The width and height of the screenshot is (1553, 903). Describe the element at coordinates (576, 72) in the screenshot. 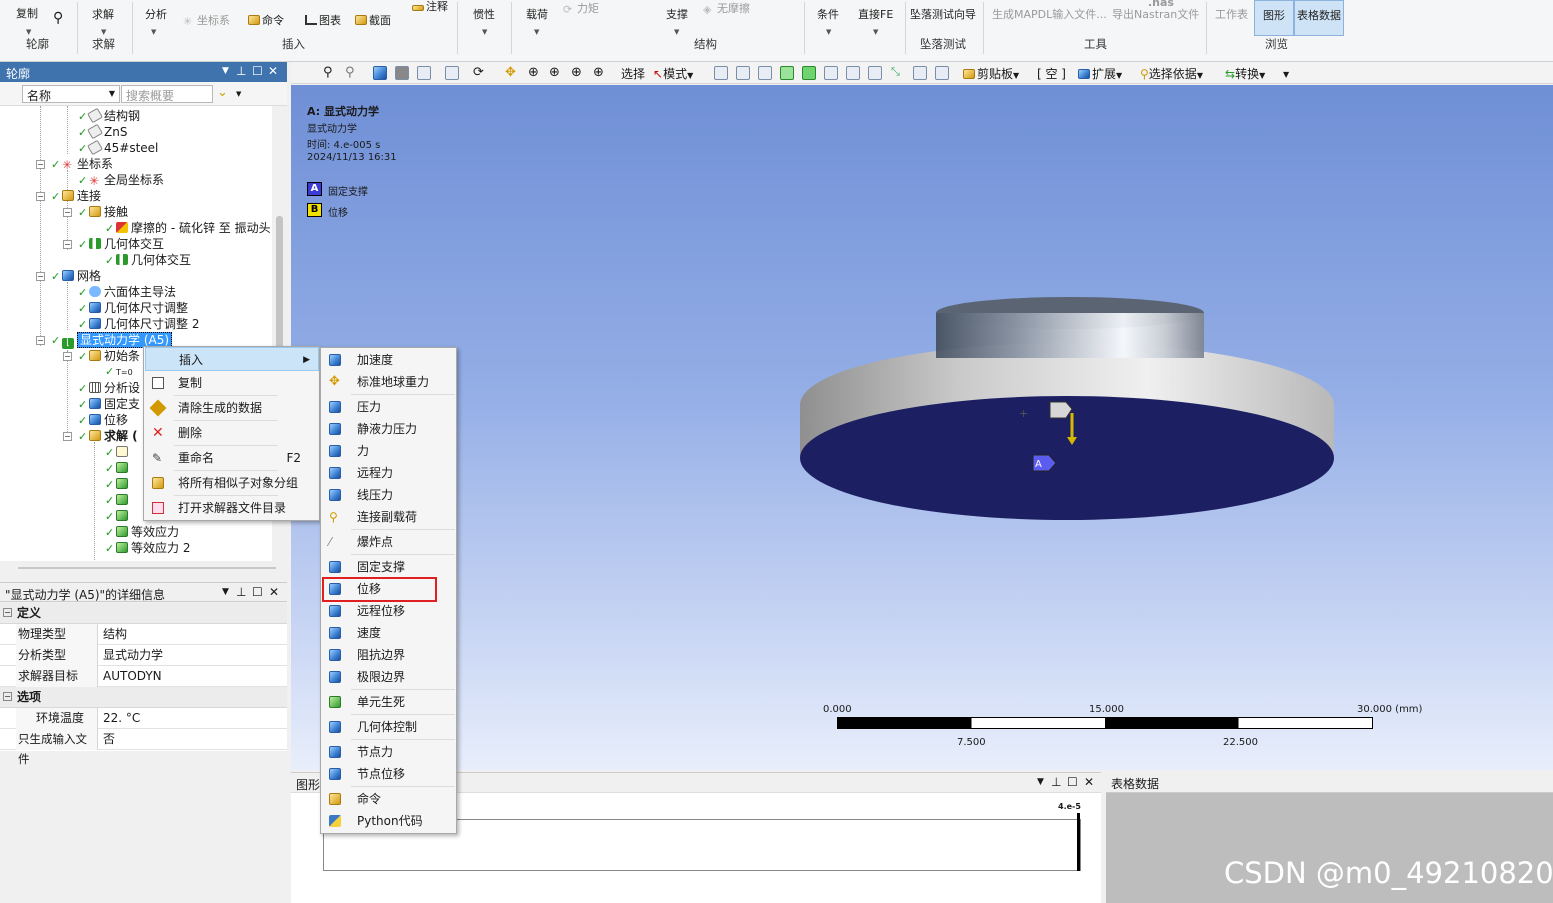

I see `zoom-fit-icon: ⊕` at that location.